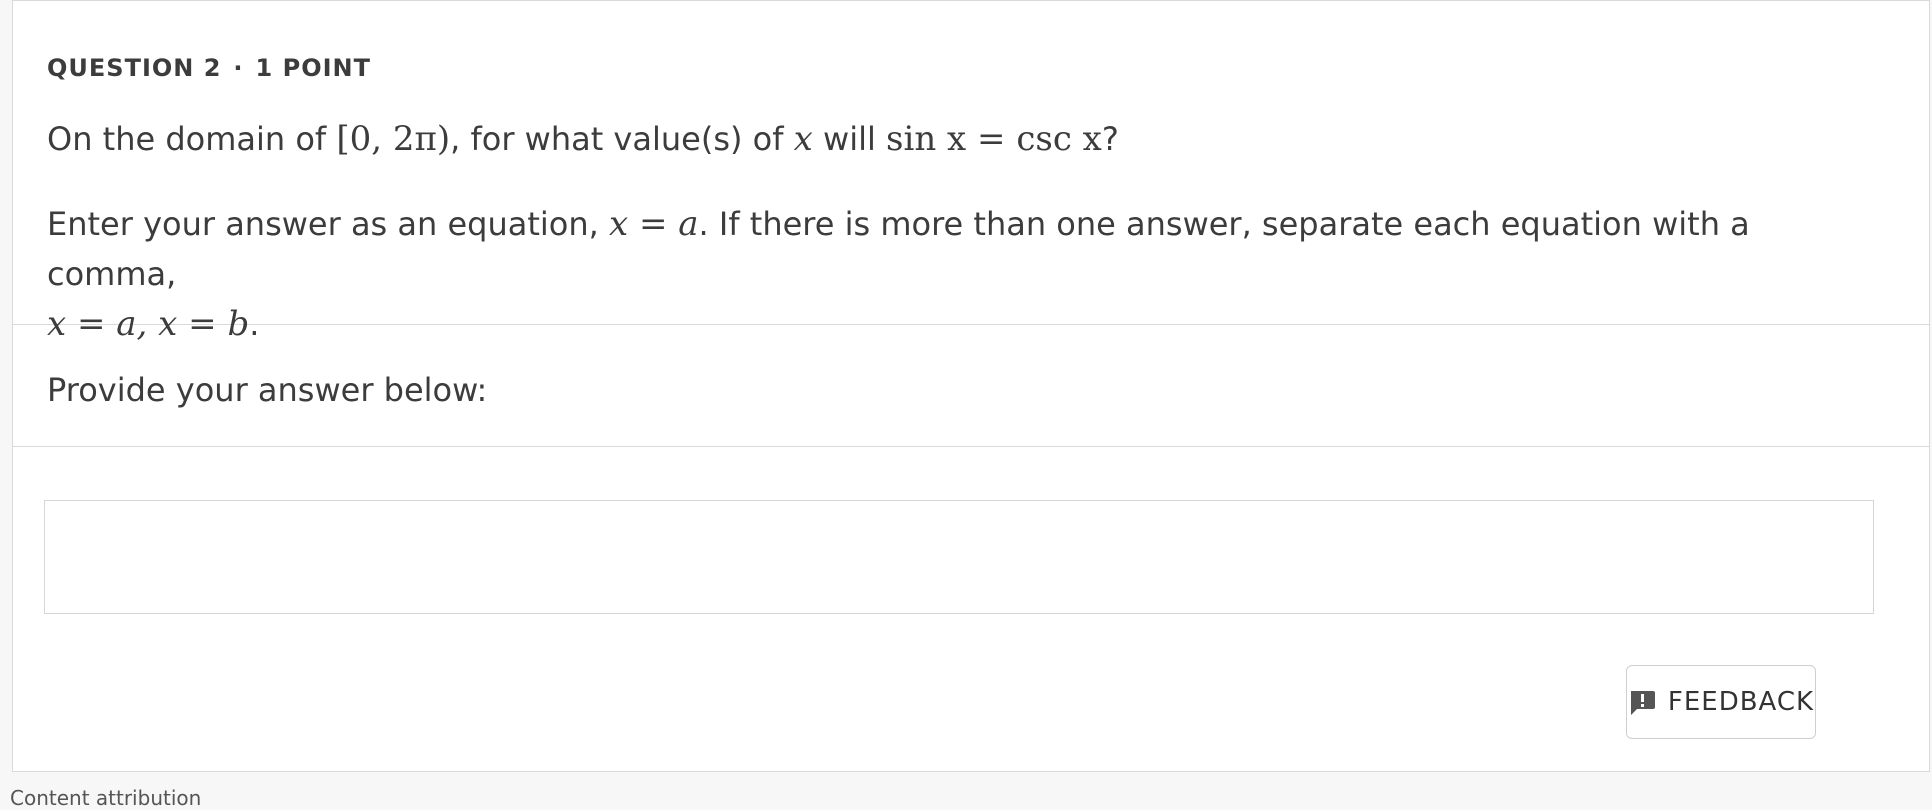  I want to click on feedback-button: FEEDBACK, so click(1721, 702).